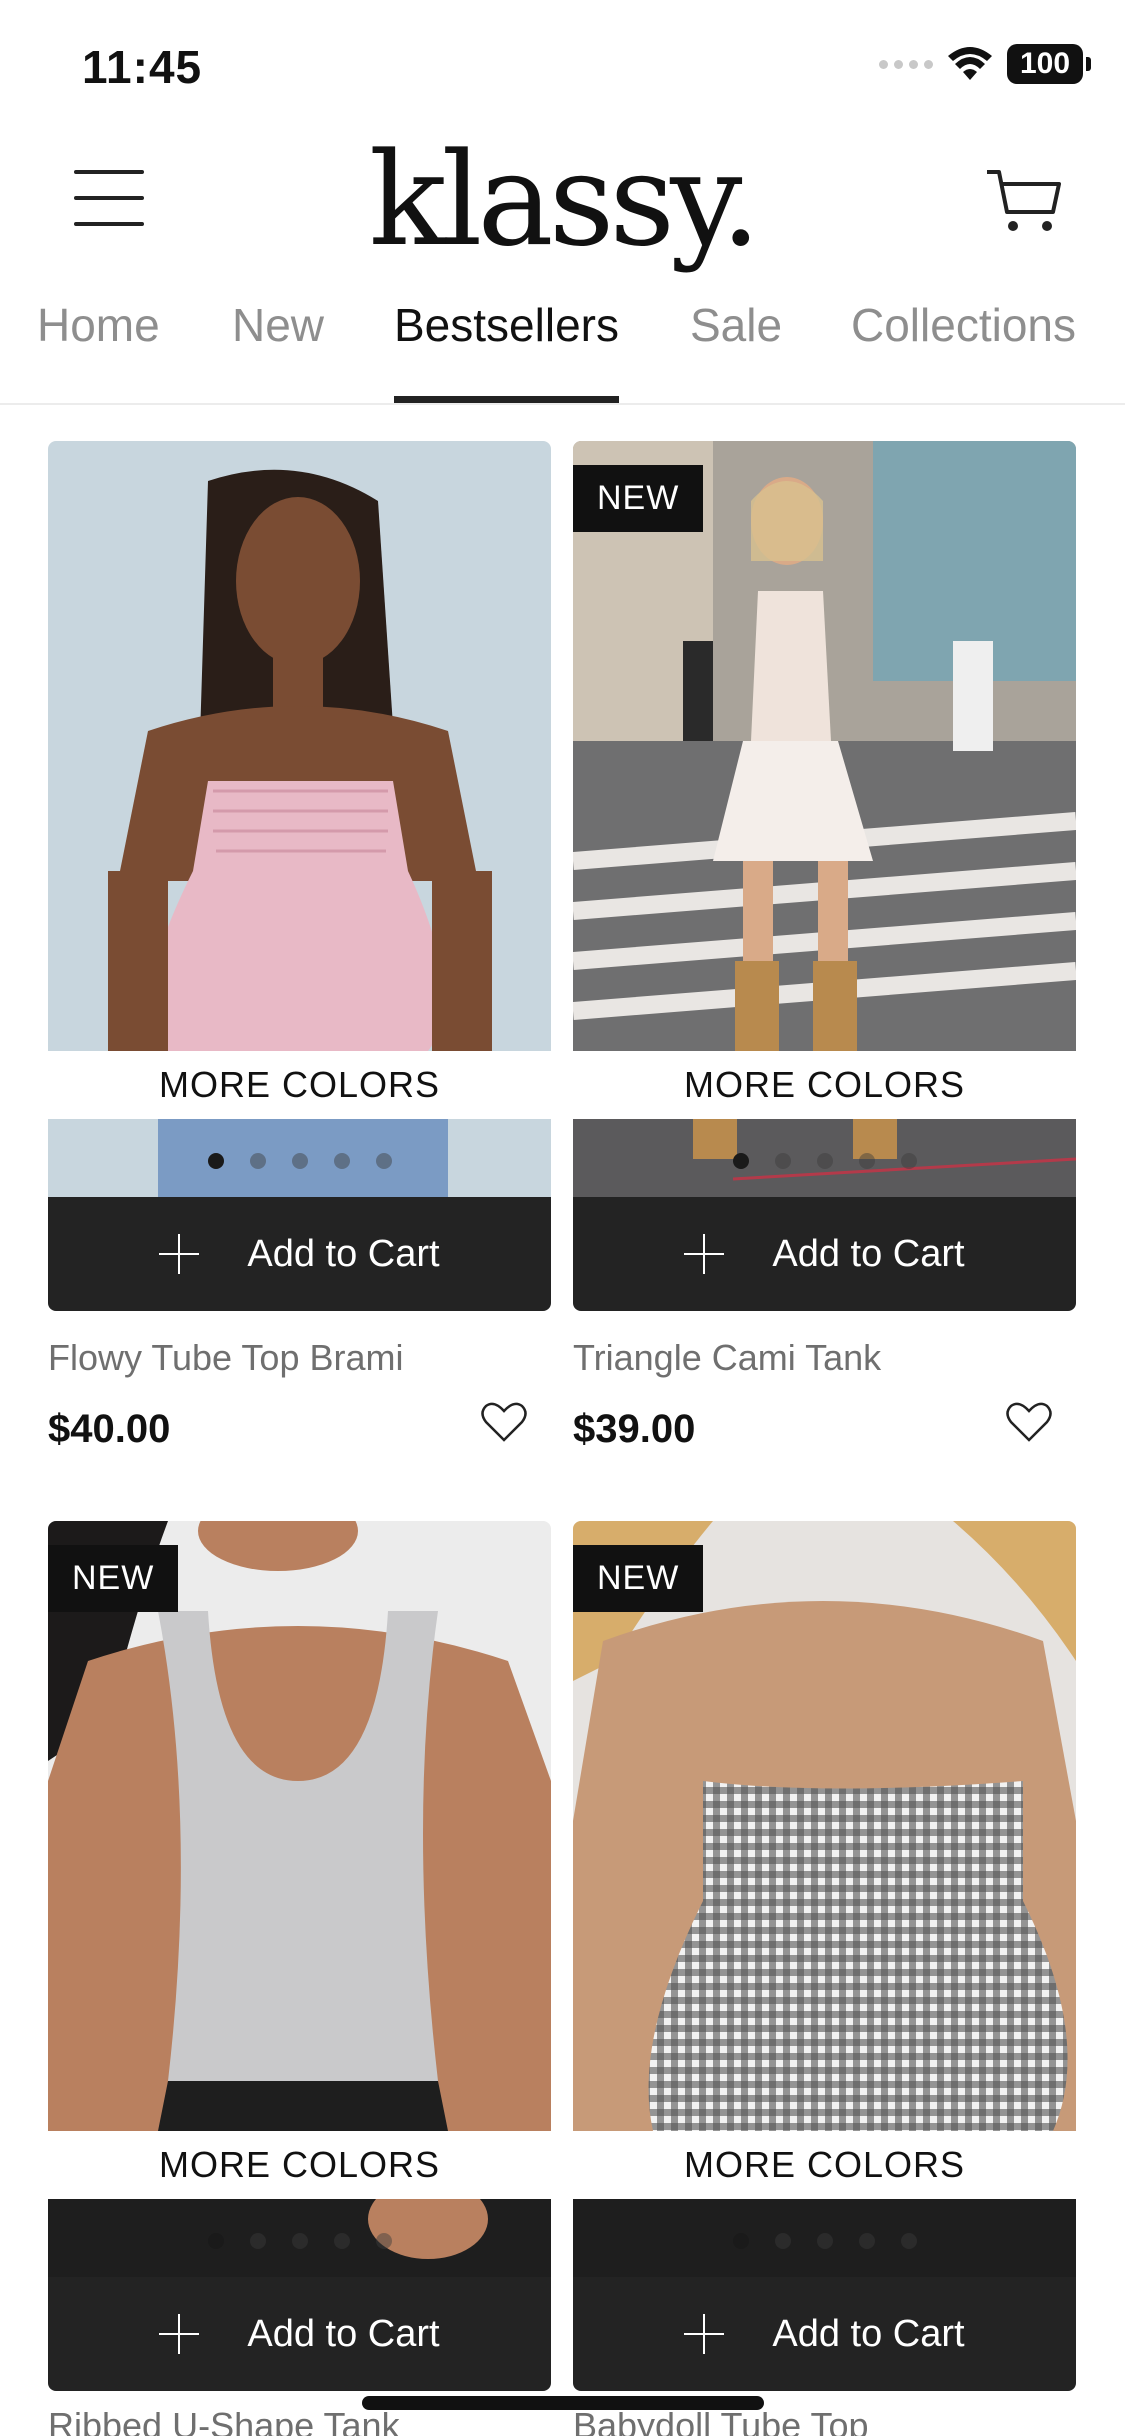 This screenshot has height=2436, width=1125. What do you see at coordinates (109, 1429) in the screenshot?
I see `product-price: $40.00` at bounding box center [109, 1429].